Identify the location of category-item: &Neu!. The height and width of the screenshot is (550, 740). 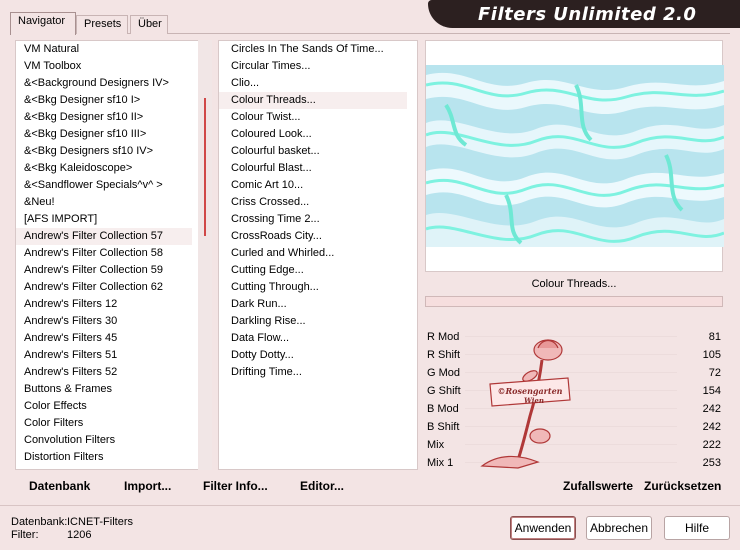
(104, 202).